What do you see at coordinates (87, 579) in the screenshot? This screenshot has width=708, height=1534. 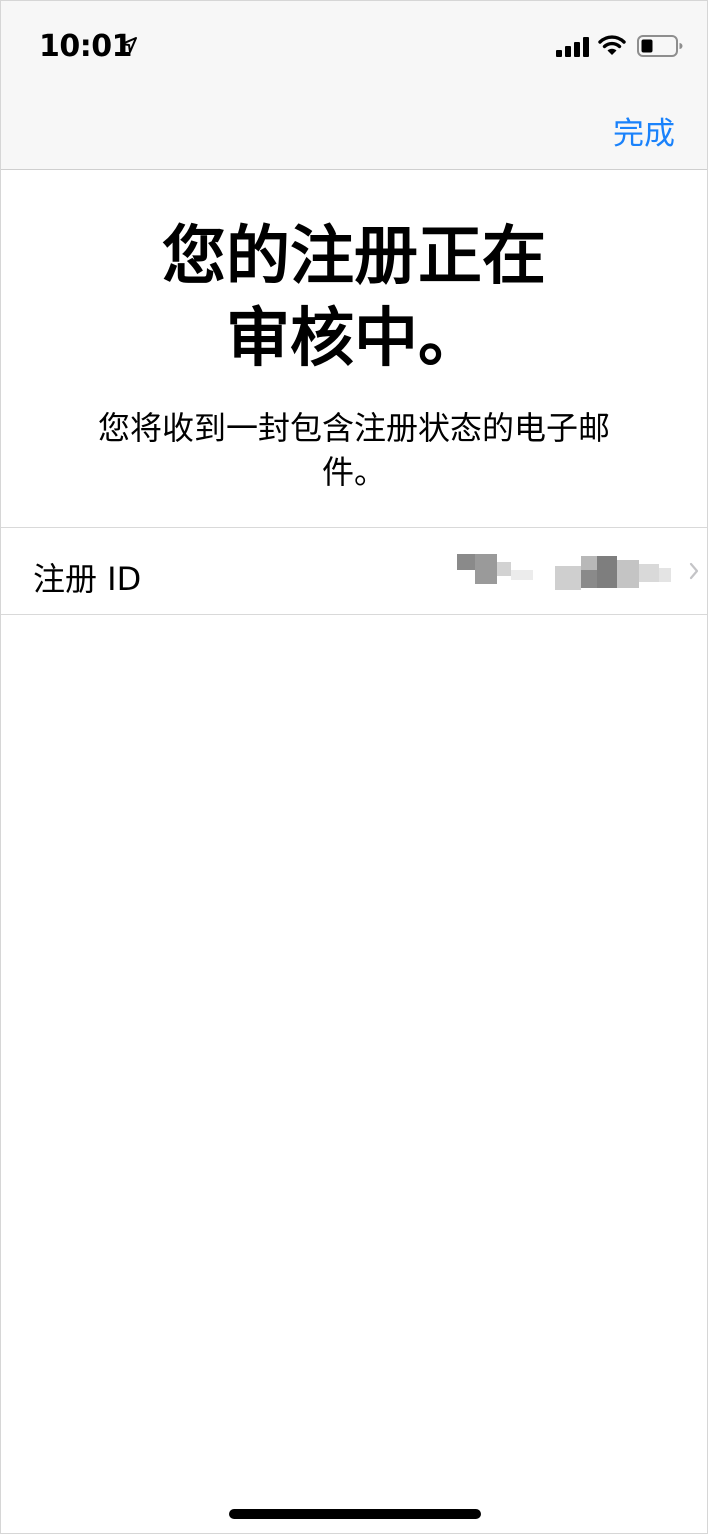 I see `enrollment-id-label: 注册 ID` at bounding box center [87, 579].